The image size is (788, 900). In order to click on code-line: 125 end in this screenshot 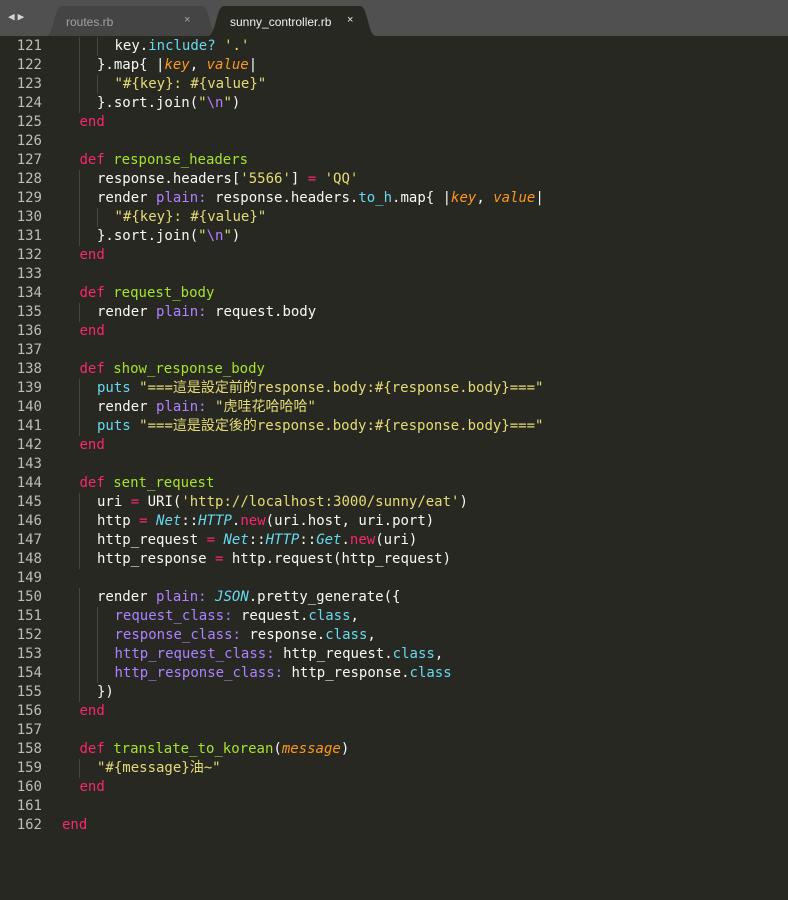, I will do `click(394, 122)`.